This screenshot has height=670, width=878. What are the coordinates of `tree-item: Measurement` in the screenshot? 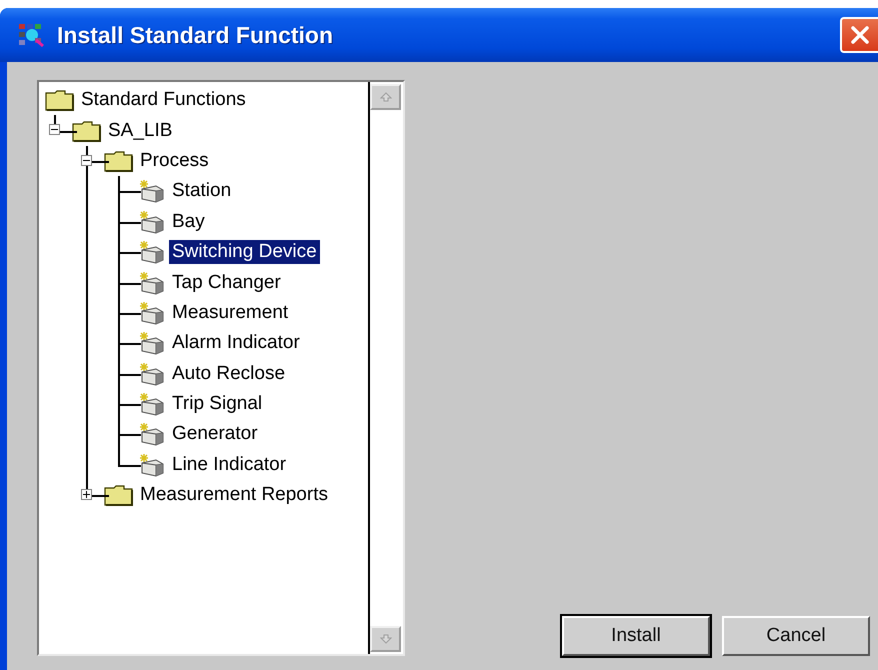 It's located at (230, 312).